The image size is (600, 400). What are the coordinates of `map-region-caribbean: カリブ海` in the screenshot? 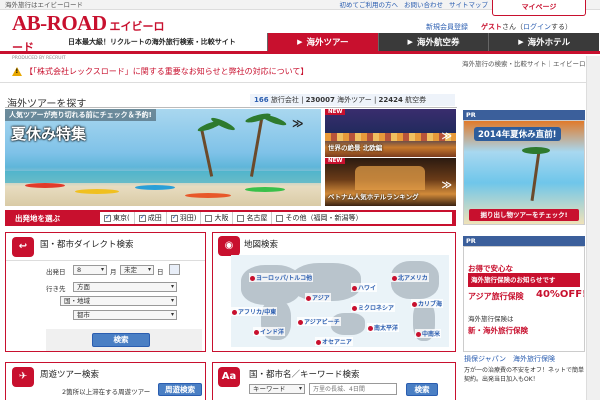 It's located at (427, 303).